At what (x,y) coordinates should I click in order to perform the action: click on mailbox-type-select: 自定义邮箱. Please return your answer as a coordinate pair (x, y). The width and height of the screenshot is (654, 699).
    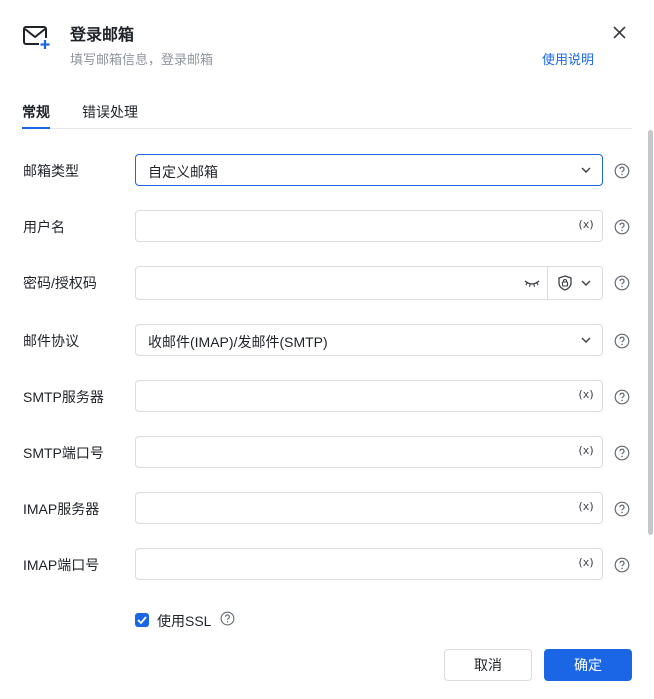
    Looking at the image, I should click on (369, 170).